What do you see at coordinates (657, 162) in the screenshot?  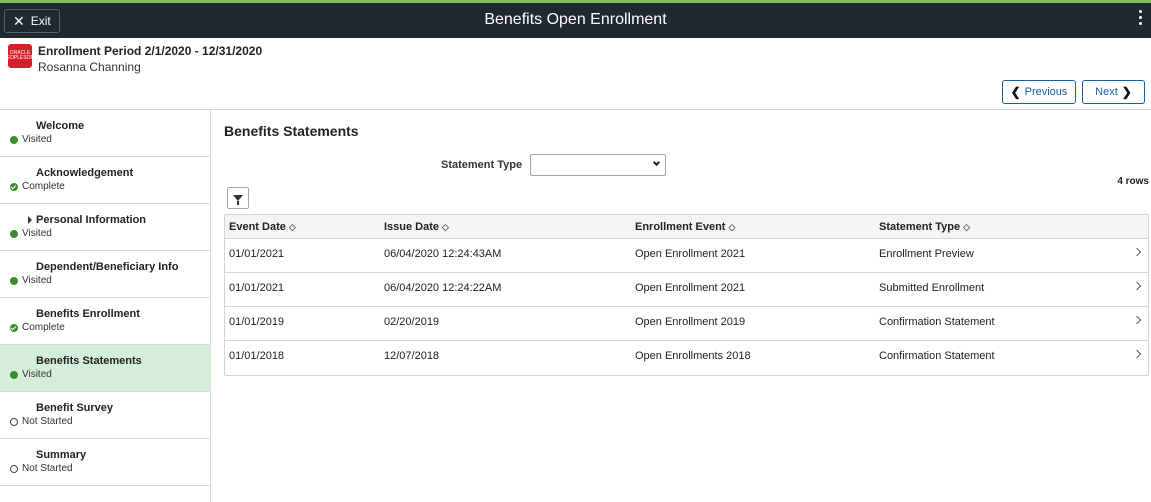 I see `chevron-down-icon` at bounding box center [657, 162].